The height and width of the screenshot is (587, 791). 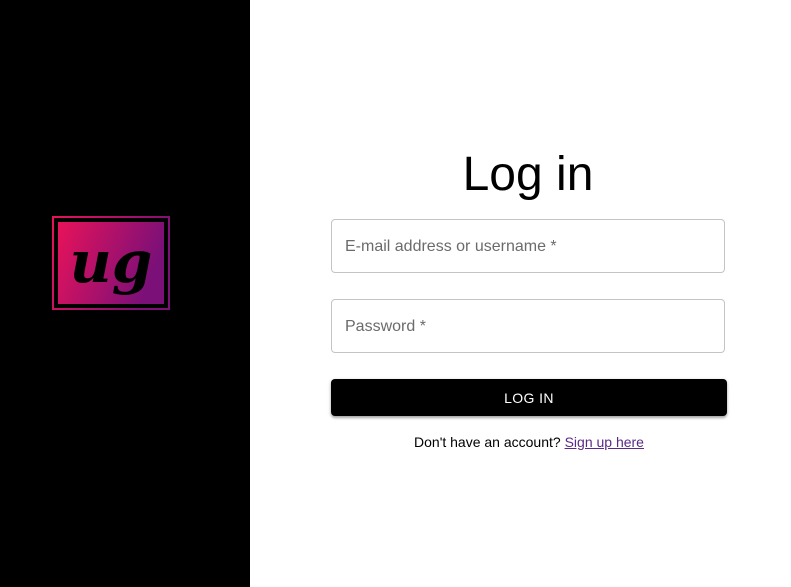 I want to click on email-field: E-mail address or username *, so click(x=528, y=246).